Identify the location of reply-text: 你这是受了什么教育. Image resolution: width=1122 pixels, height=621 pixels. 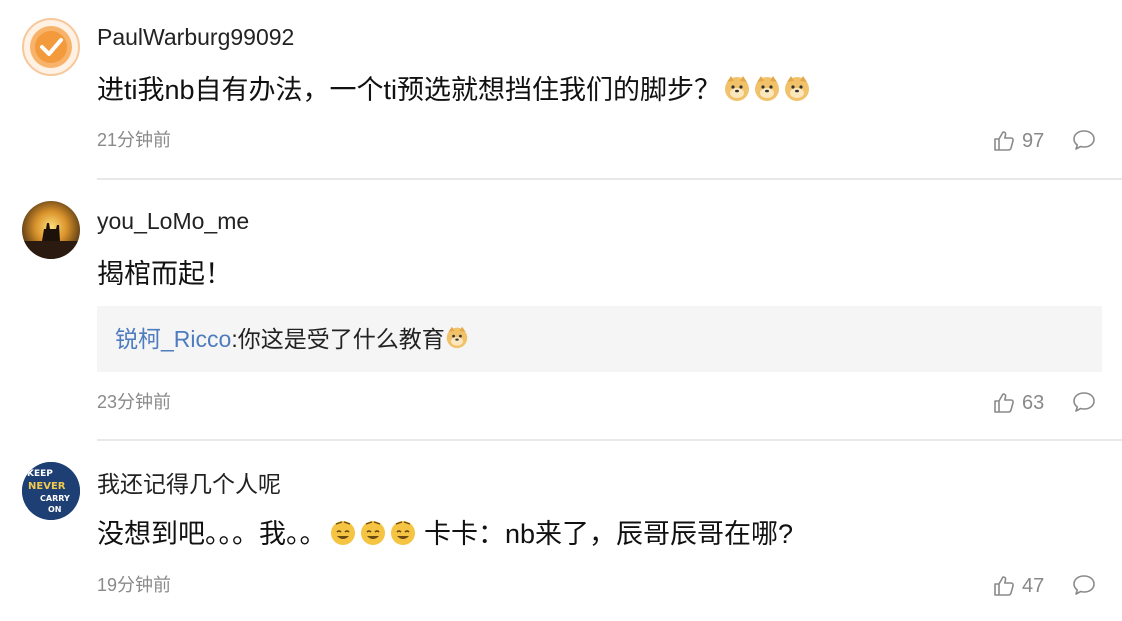
(341, 339).